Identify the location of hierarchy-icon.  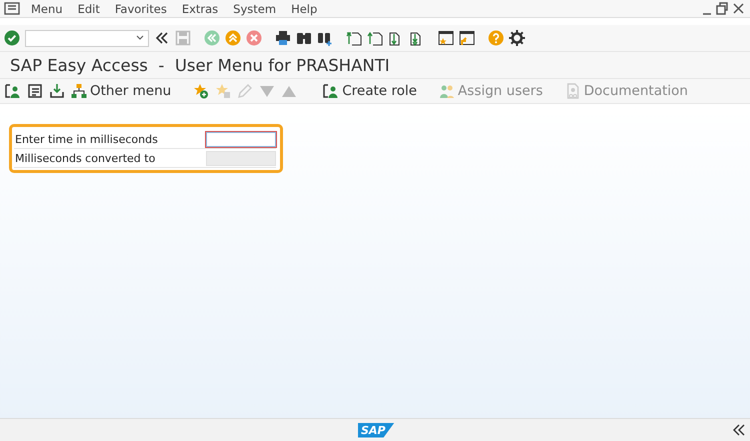
(79, 91).